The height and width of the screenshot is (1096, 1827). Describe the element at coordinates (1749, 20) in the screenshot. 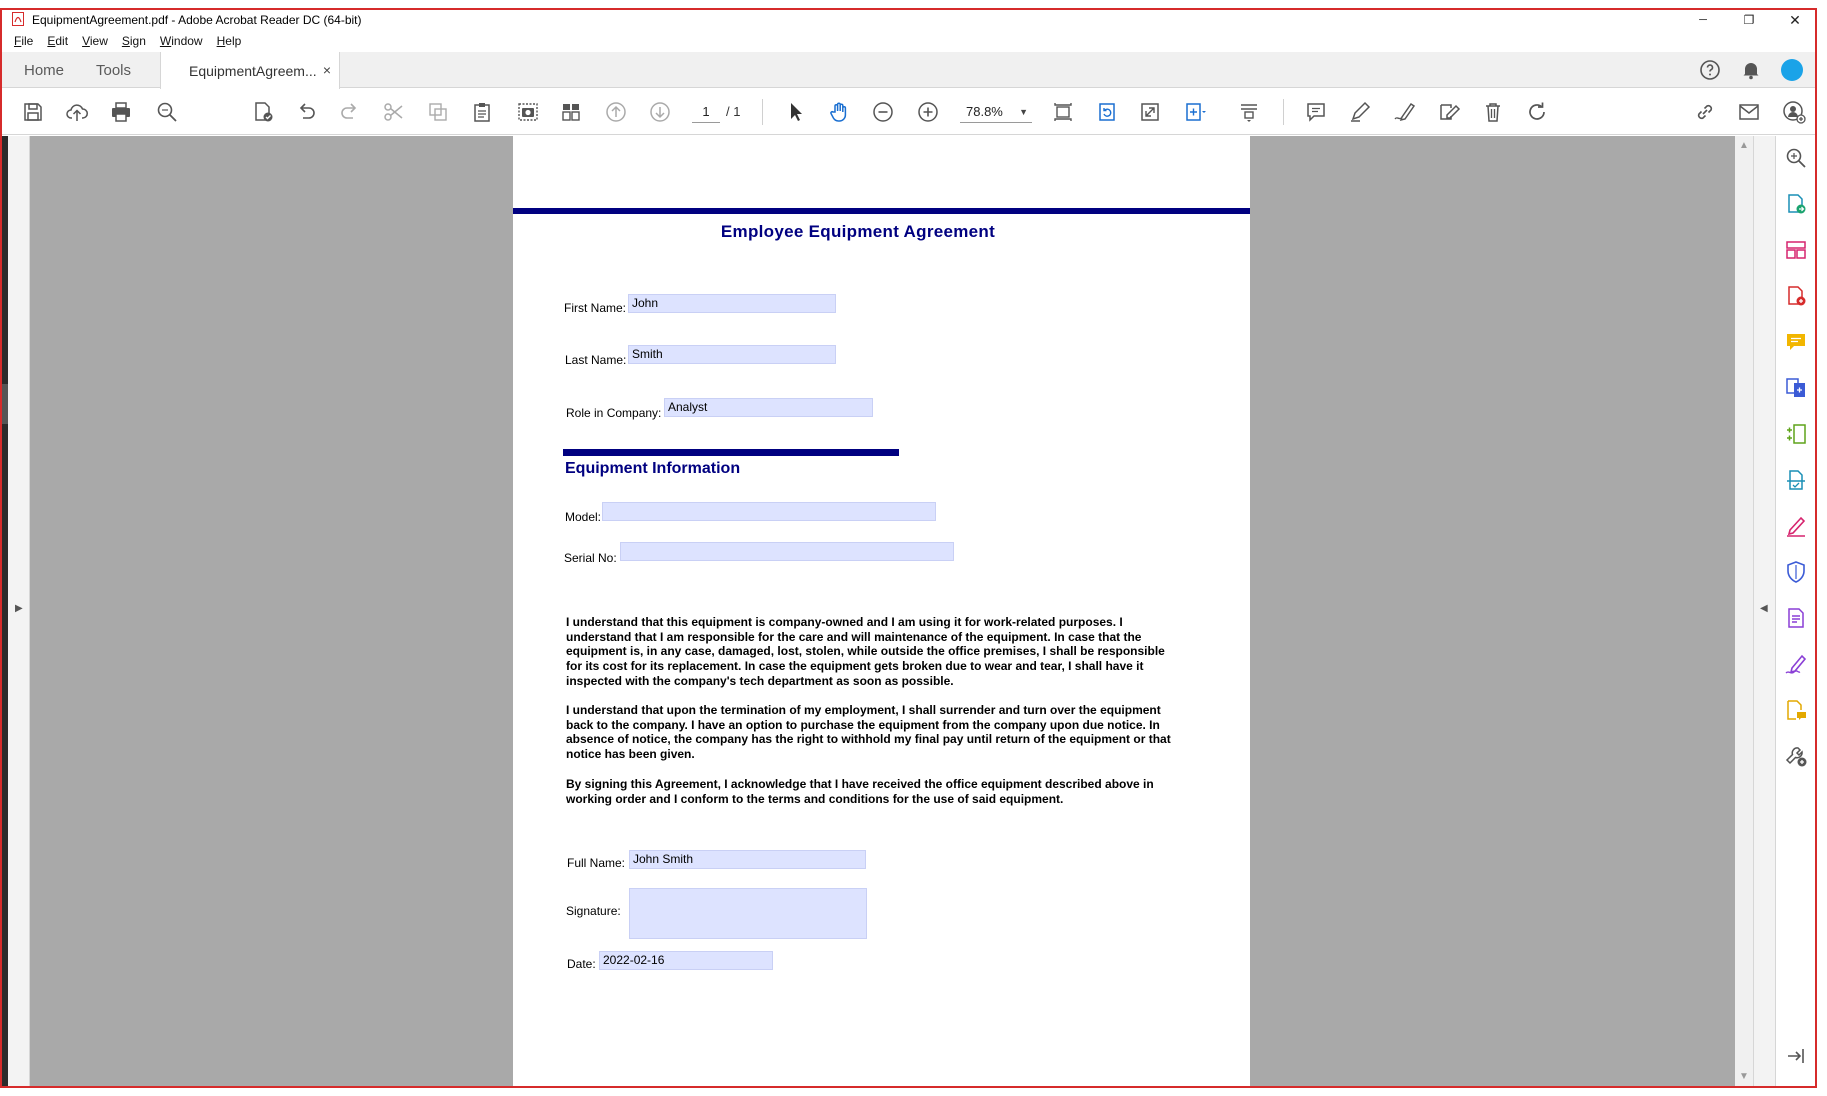

I see `restore-button: ❐` at that location.